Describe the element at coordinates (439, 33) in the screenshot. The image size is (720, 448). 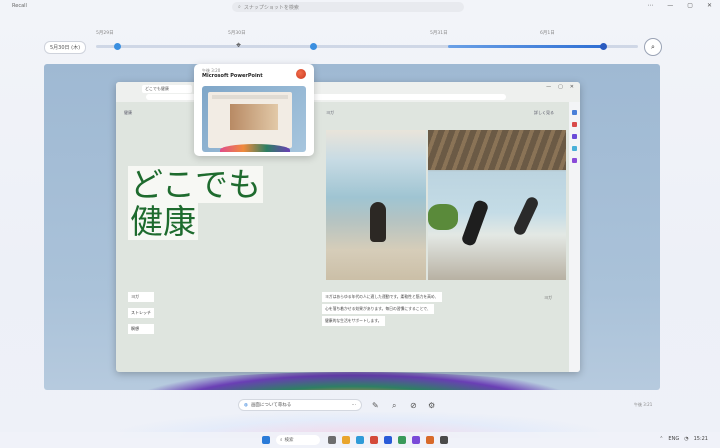
I see `timeline-tick: 5月31日` at that location.